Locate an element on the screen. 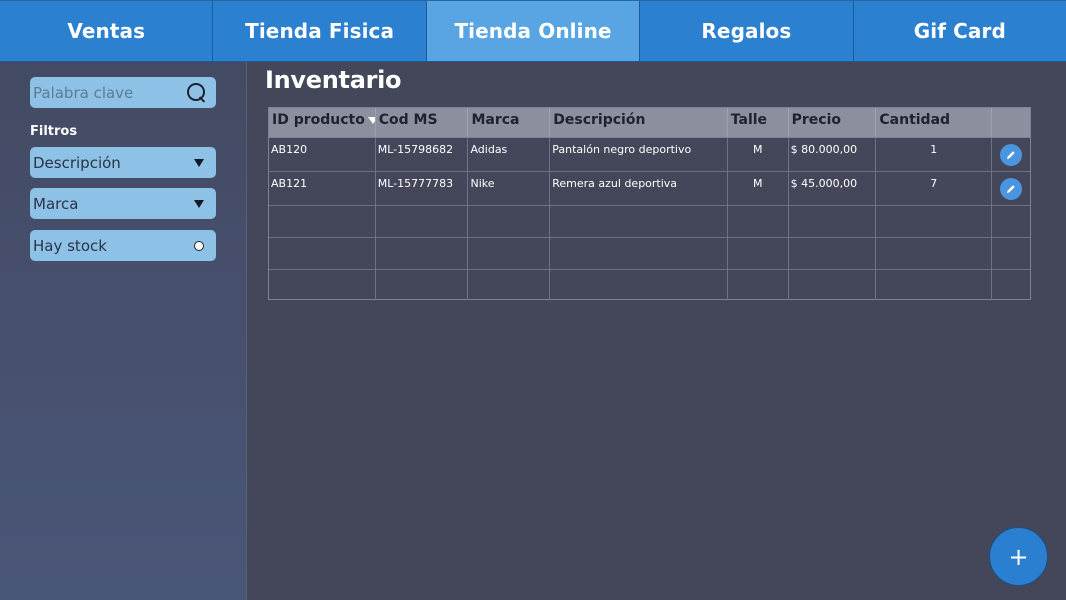  filter-marca-label: Marca is located at coordinates (56, 203).